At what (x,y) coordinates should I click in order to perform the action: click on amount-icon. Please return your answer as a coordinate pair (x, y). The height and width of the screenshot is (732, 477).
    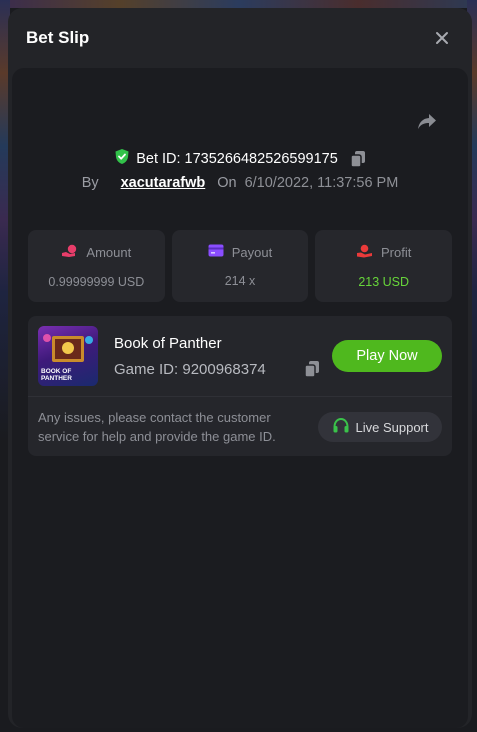
    Looking at the image, I should click on (69, 252).